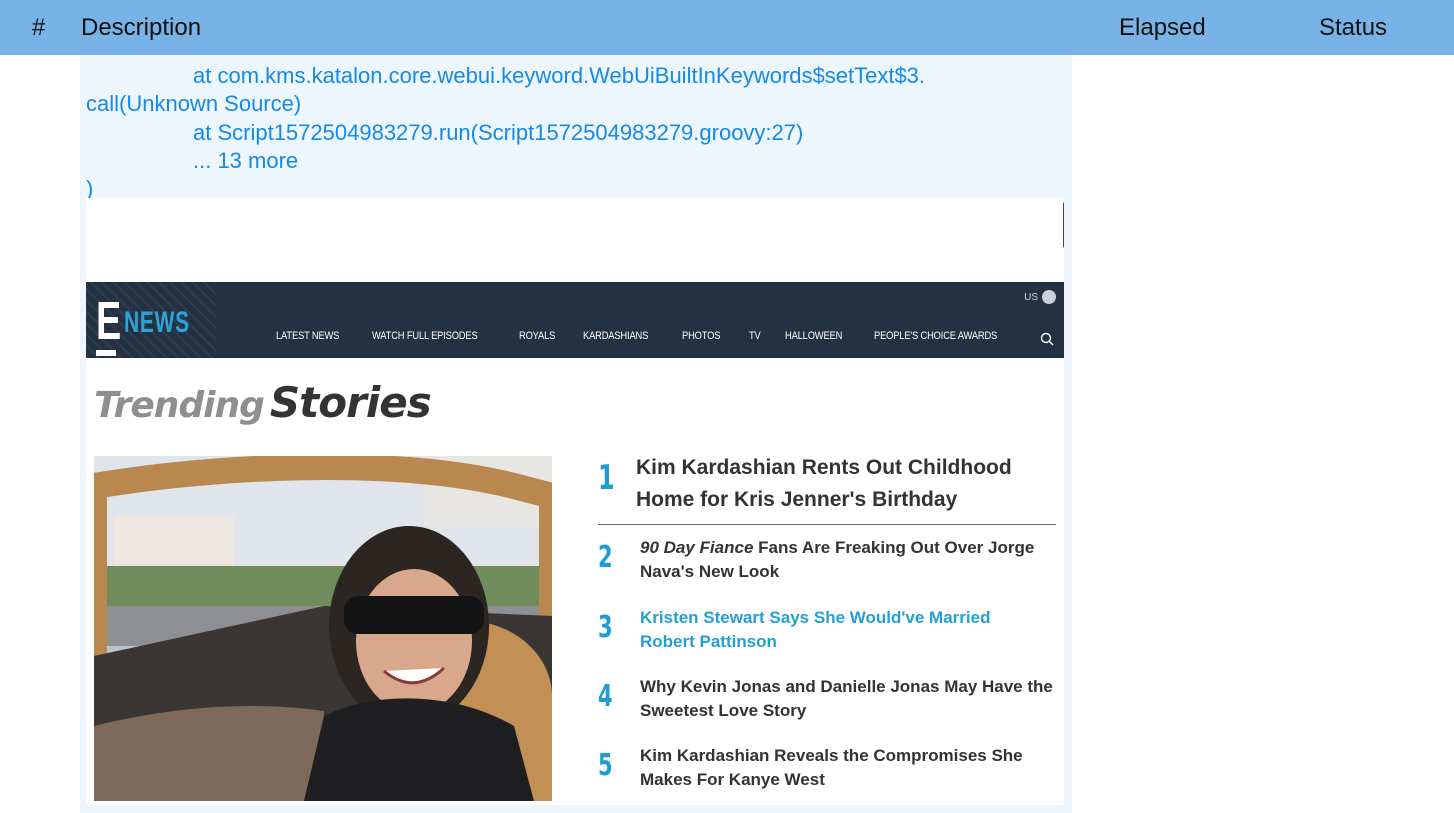 The width and height of the screenshot is (1454, 813). Describe the element at coordinates (615, 336) in the screenshot. I see `nav-item-kardashians: KARDASHIANS` at that location.